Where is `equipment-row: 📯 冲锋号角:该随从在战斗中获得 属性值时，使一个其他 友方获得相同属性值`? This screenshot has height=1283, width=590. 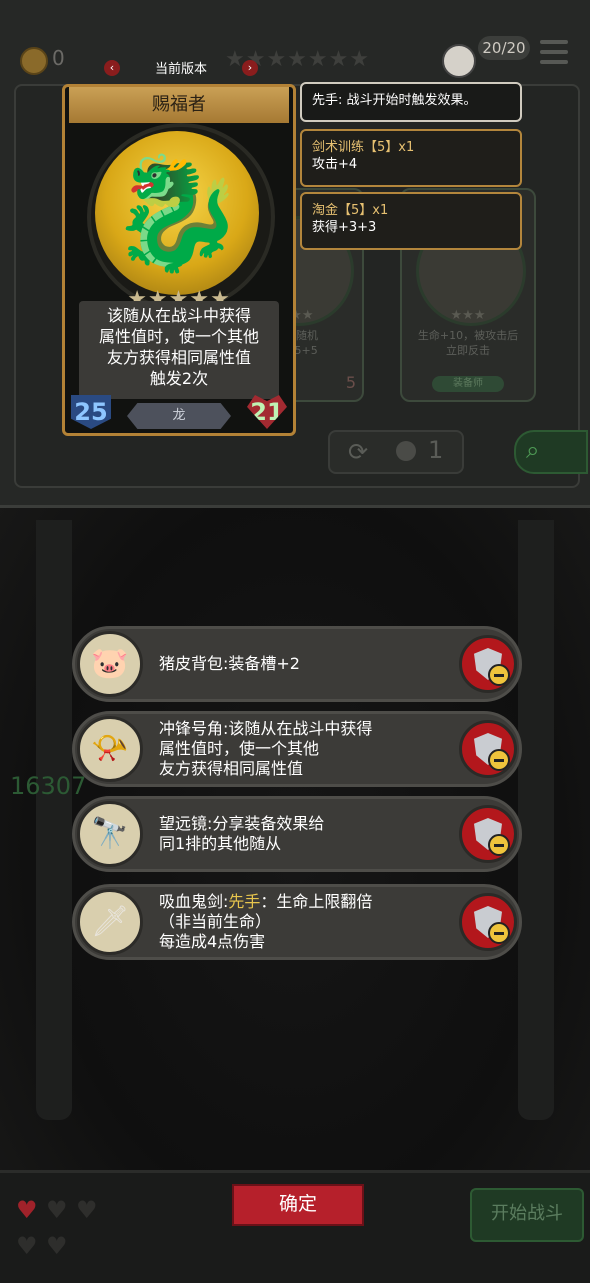 equipment-row: 📯 冲锋号角:该随从在战斗中获得 属性值时，使一个其他 友方获得相同属性值 is located at coordinates (297, 749).